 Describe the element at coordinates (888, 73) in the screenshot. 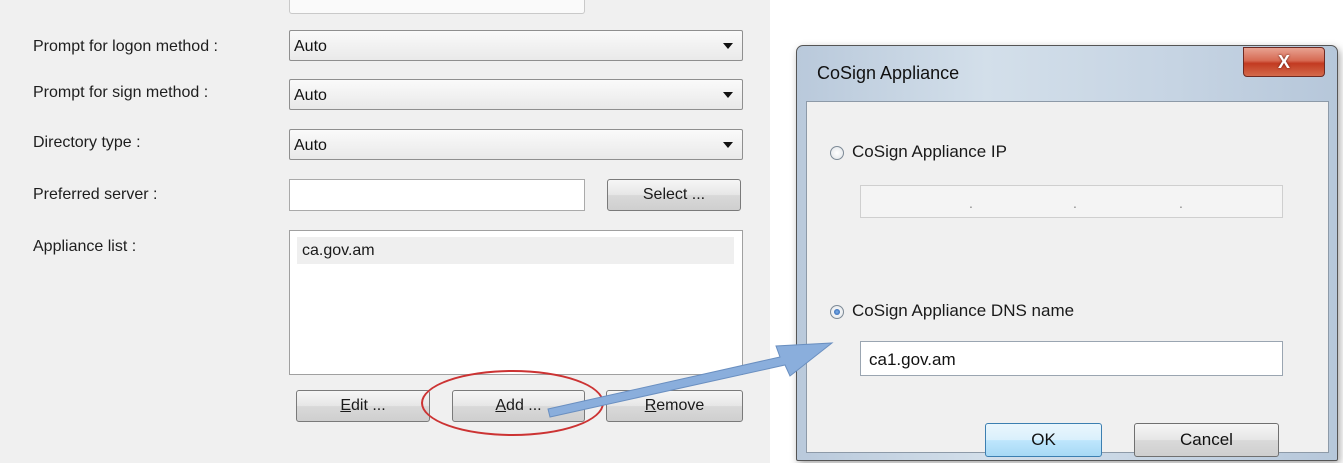

I see `dialog-title: CoSign Appliance` at that location.